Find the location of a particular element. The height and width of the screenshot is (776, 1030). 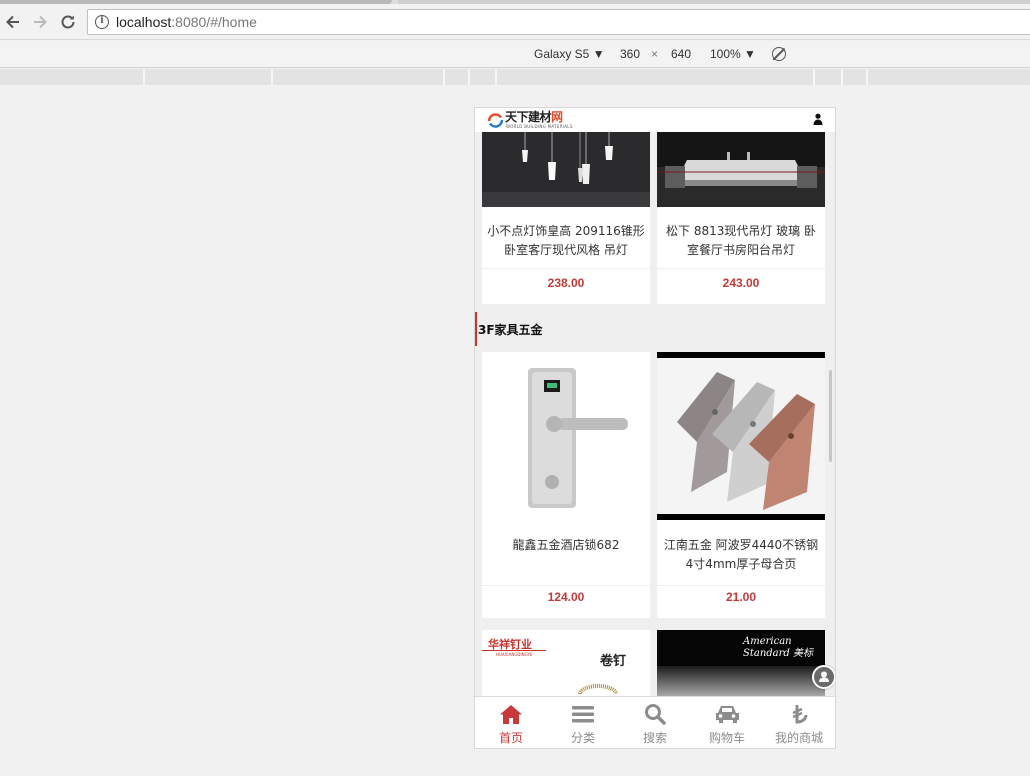

reload-button is located at coordinates (68, 22).